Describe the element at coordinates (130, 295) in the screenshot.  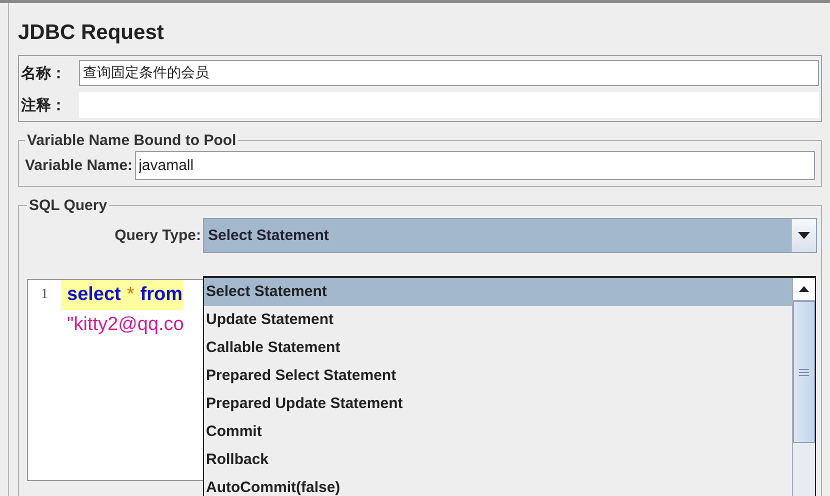
I see `code-token: *` at that location.